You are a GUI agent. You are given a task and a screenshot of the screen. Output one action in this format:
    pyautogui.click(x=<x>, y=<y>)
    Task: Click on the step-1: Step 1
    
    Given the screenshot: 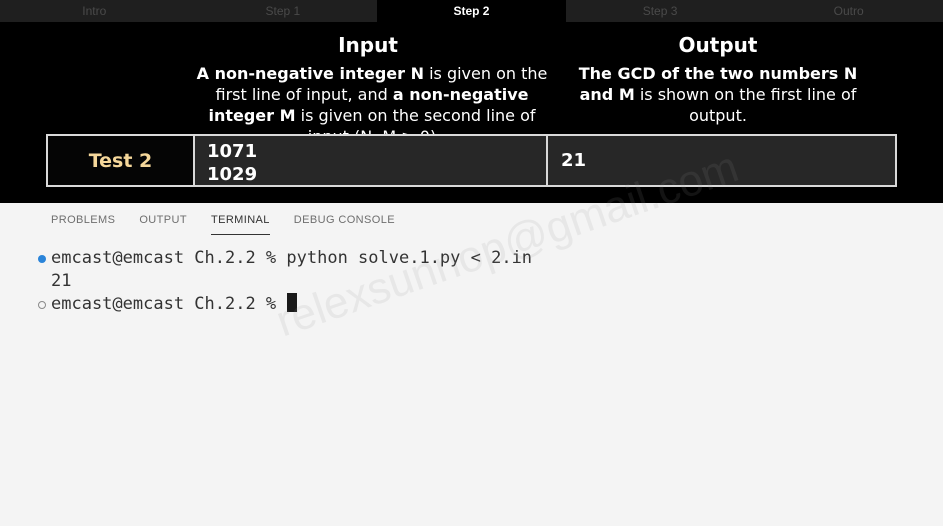 What is the action you would take?
    pyautogui.click(x=283, y=11)
    